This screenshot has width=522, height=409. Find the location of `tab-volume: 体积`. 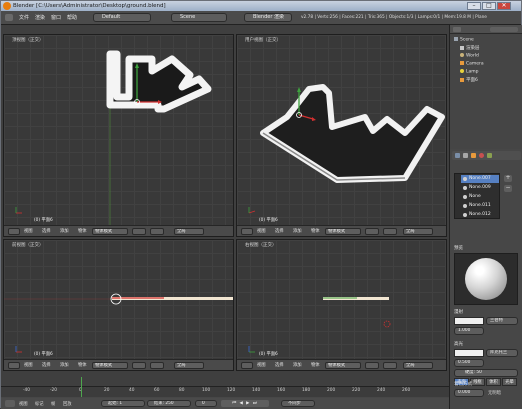

tab-volume: 体积 is located at coordinates (493, 382).